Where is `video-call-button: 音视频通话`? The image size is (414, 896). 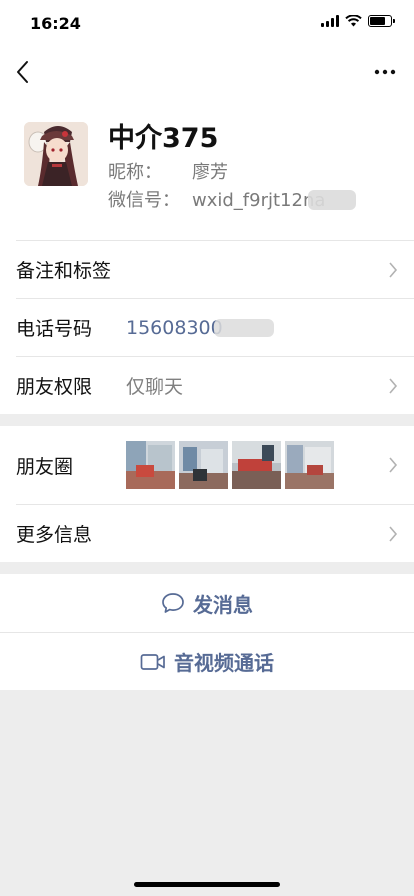
video-call-button: 音视频通话 is located at coordinates (207, 661).